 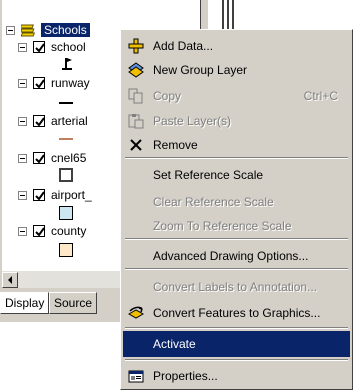 I want to click on menu-item-label: New Group Layer, so click(x=200, y=70).